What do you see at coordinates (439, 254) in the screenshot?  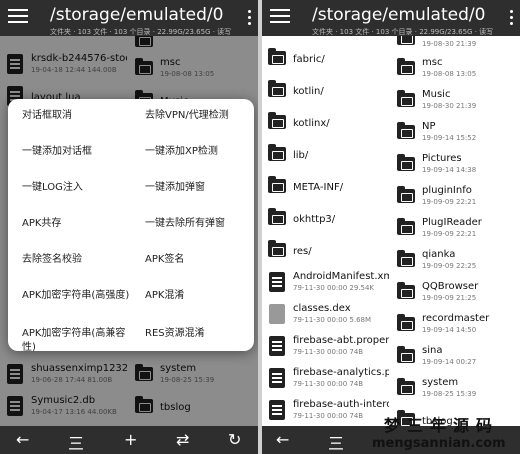 I see `file-name: qianka` at bounding box center [439, 254].